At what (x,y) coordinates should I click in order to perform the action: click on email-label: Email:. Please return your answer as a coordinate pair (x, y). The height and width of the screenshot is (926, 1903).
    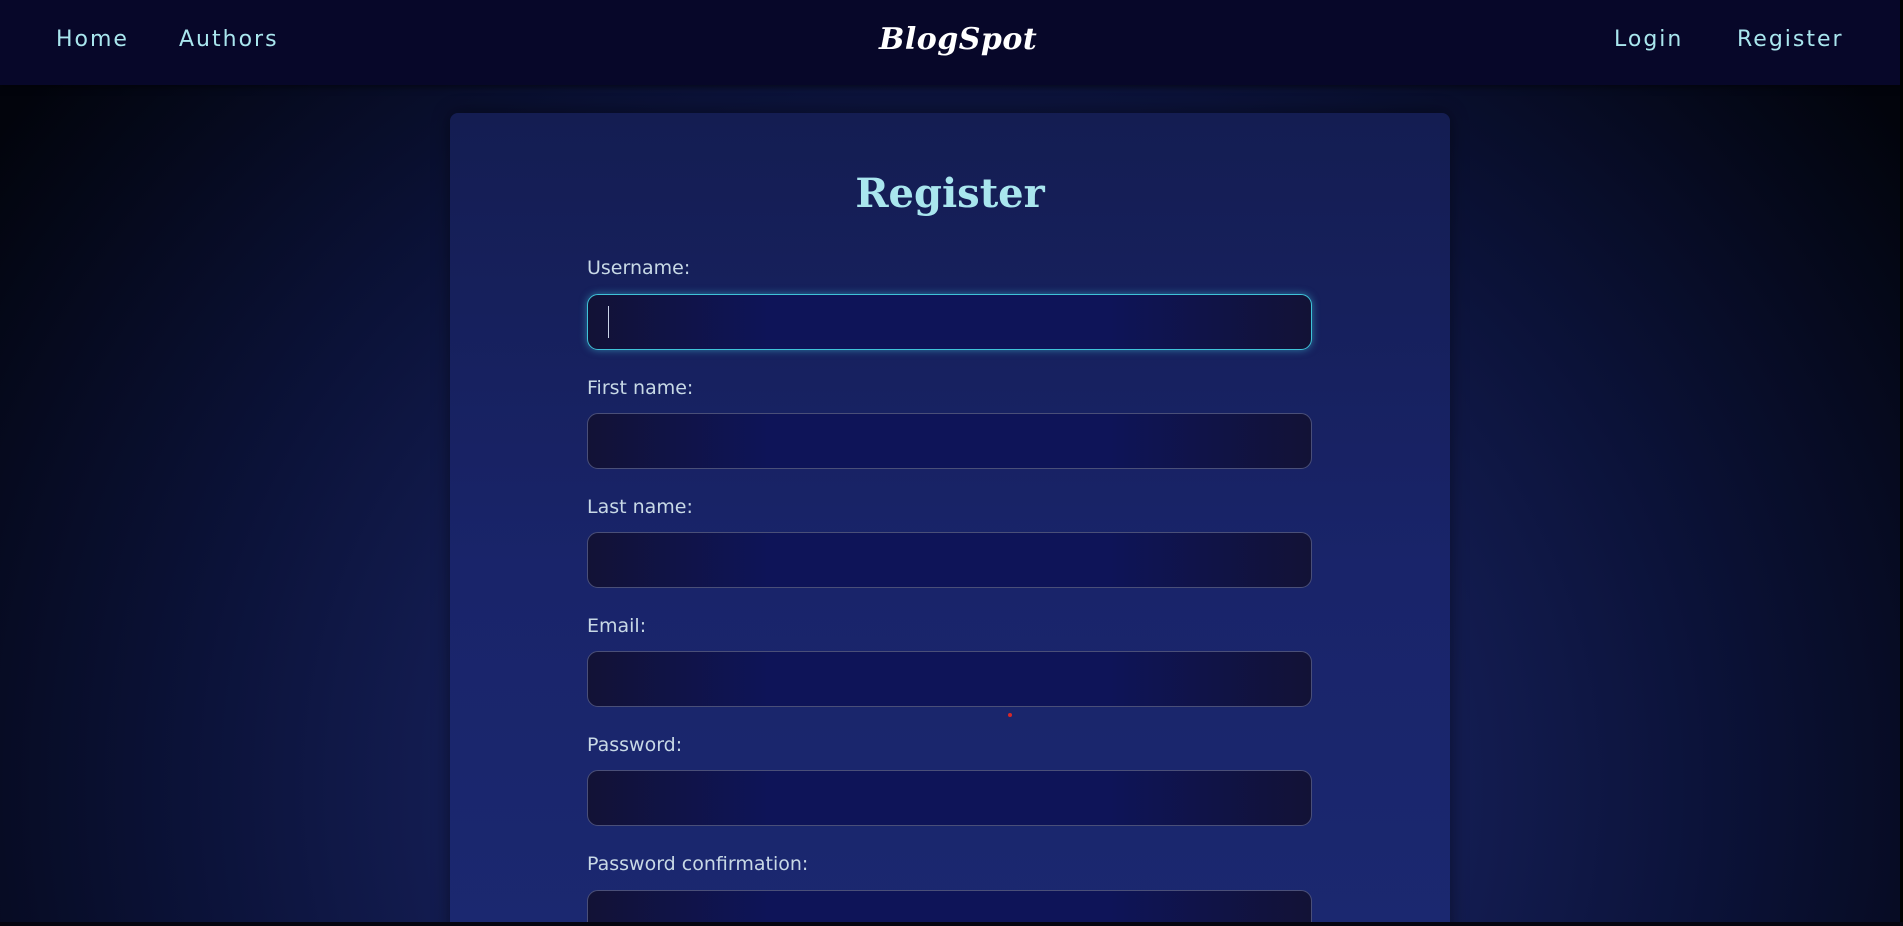
    Looking at the image, I should click on (617, 626).